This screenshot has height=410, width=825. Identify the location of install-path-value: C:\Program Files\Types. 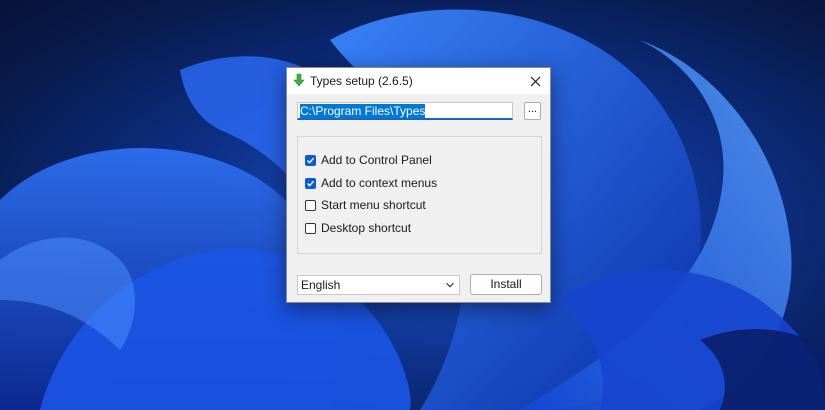
(363, 111).